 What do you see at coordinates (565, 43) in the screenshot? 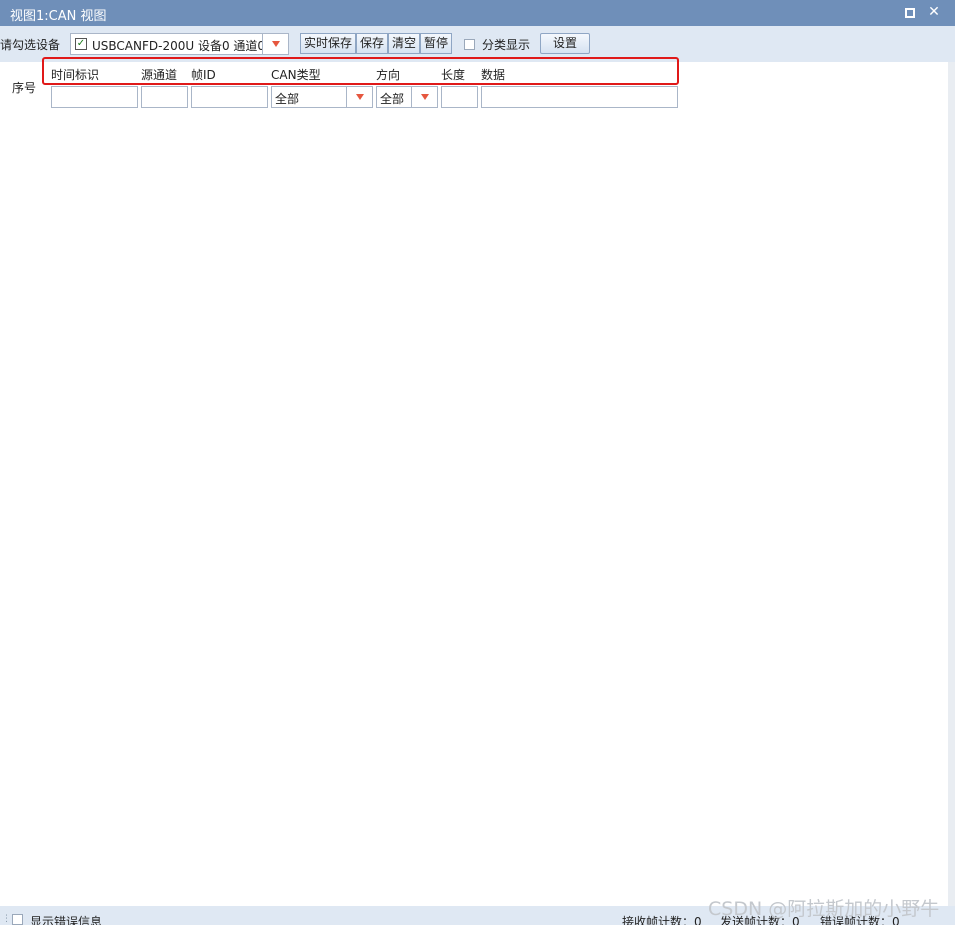
I see `settings-button: 设置` at bounding box center [565, 43].